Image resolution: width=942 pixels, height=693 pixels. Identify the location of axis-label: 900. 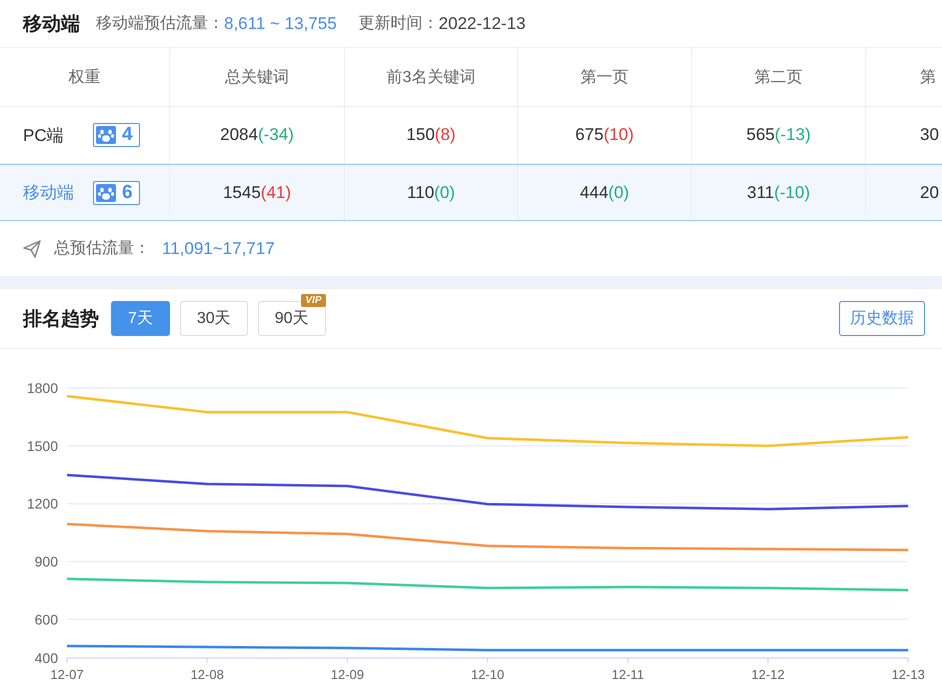
(46, 562).